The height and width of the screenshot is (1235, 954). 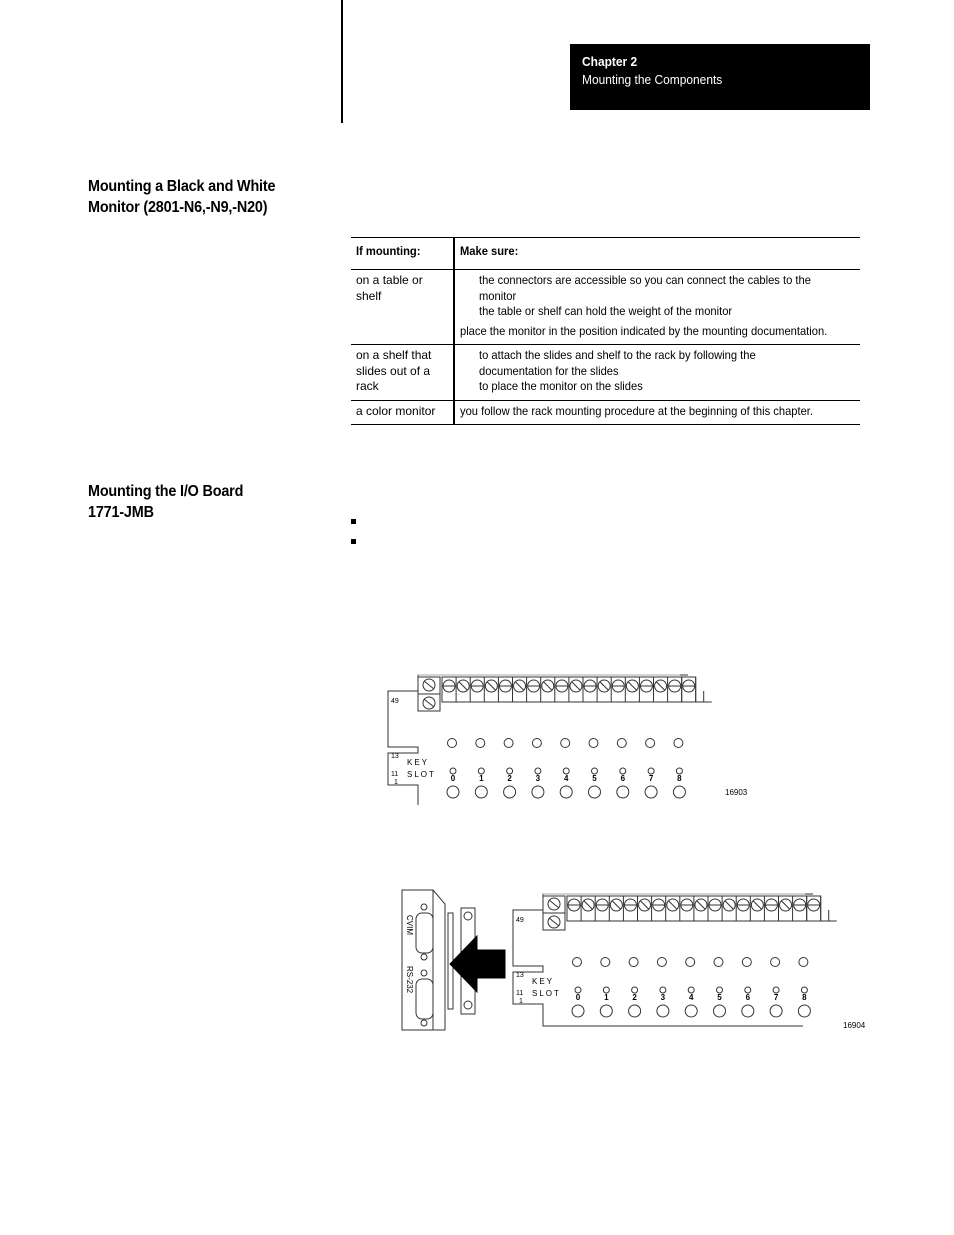 I want to click on channel-number: 6, so click(x=623, y=778).